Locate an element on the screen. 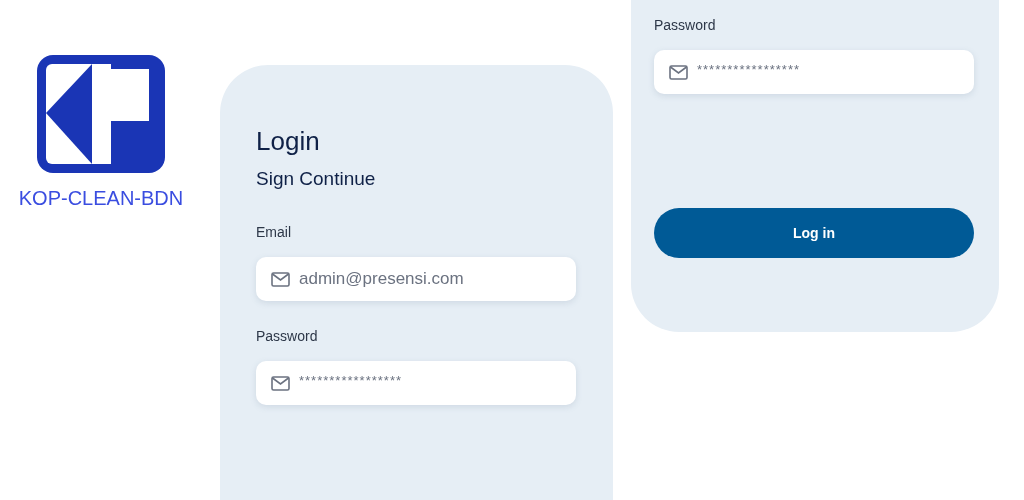  logo-caption: KOP-CLEAN-BDN is located at coordinates (101, 198).